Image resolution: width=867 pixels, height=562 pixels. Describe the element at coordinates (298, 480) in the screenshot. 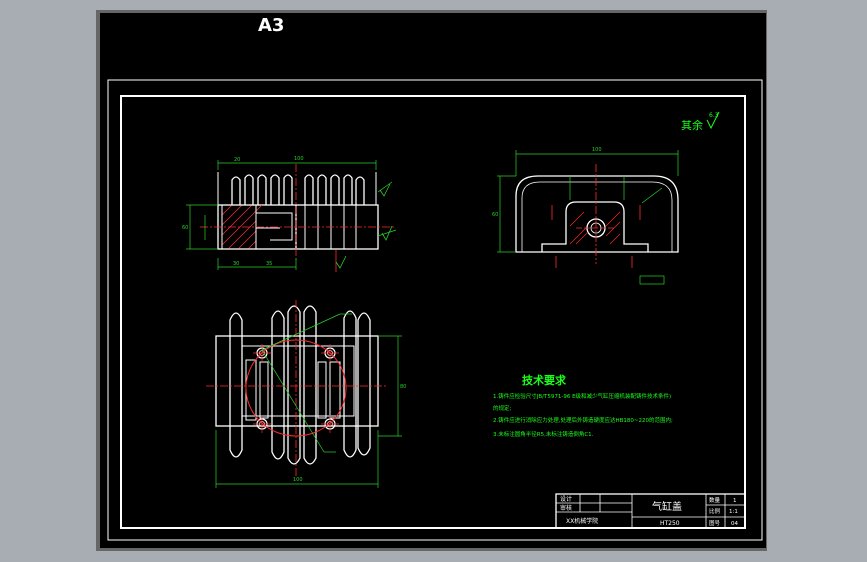

I see `dim-plan-width: 100` at that location.